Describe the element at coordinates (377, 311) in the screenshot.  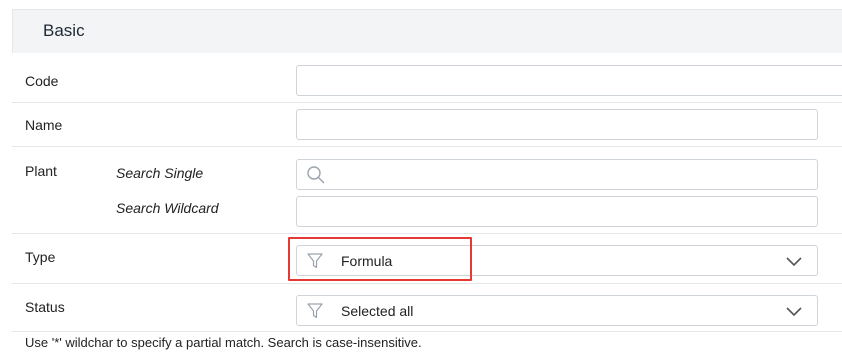
I see `status-selected-value: Selected all` at that location.